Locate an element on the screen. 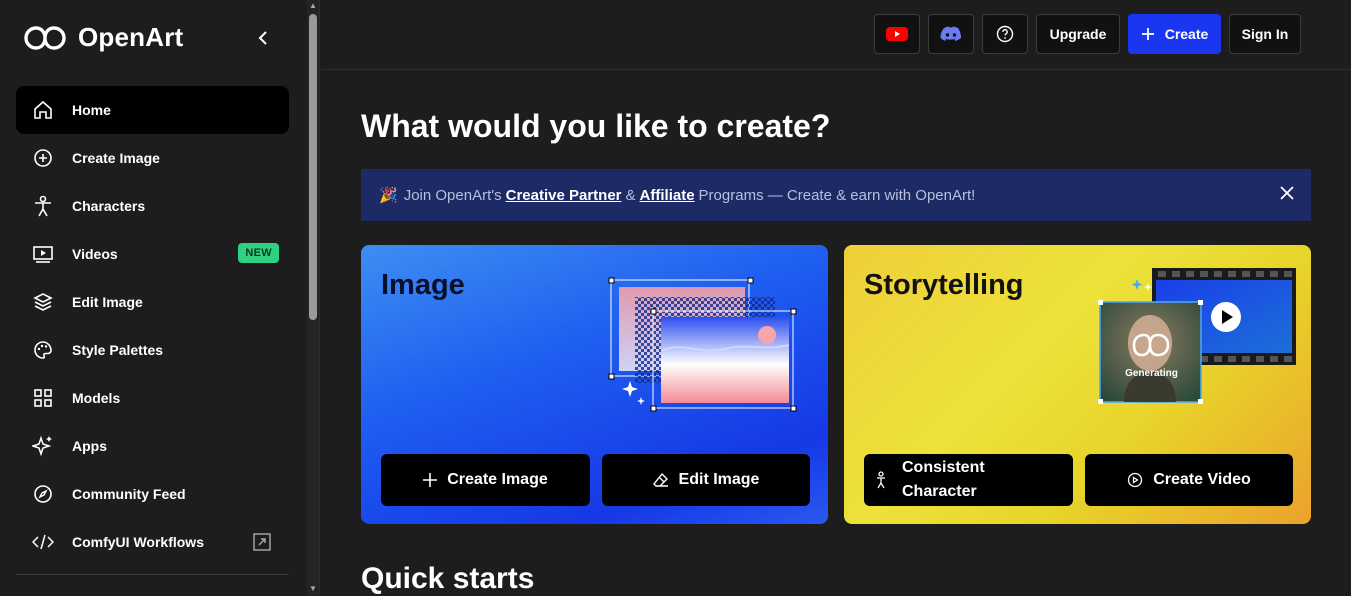 This screenshot has width=1351, height=596. plus-circle-icon is located at coordinates (43, 158).